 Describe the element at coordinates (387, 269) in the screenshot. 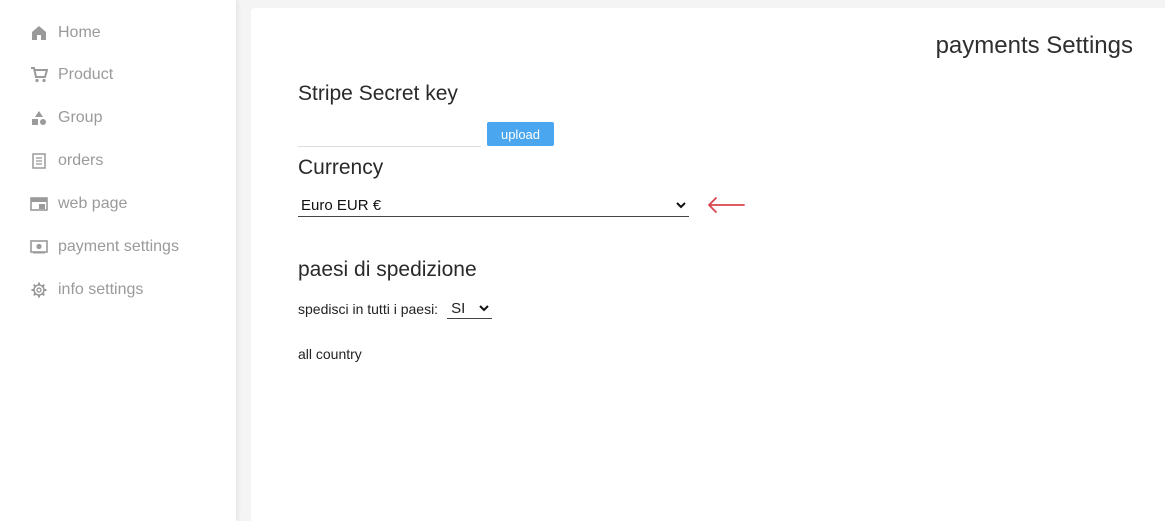

I see `shipping-heading: paesi di spedizione` at that location.